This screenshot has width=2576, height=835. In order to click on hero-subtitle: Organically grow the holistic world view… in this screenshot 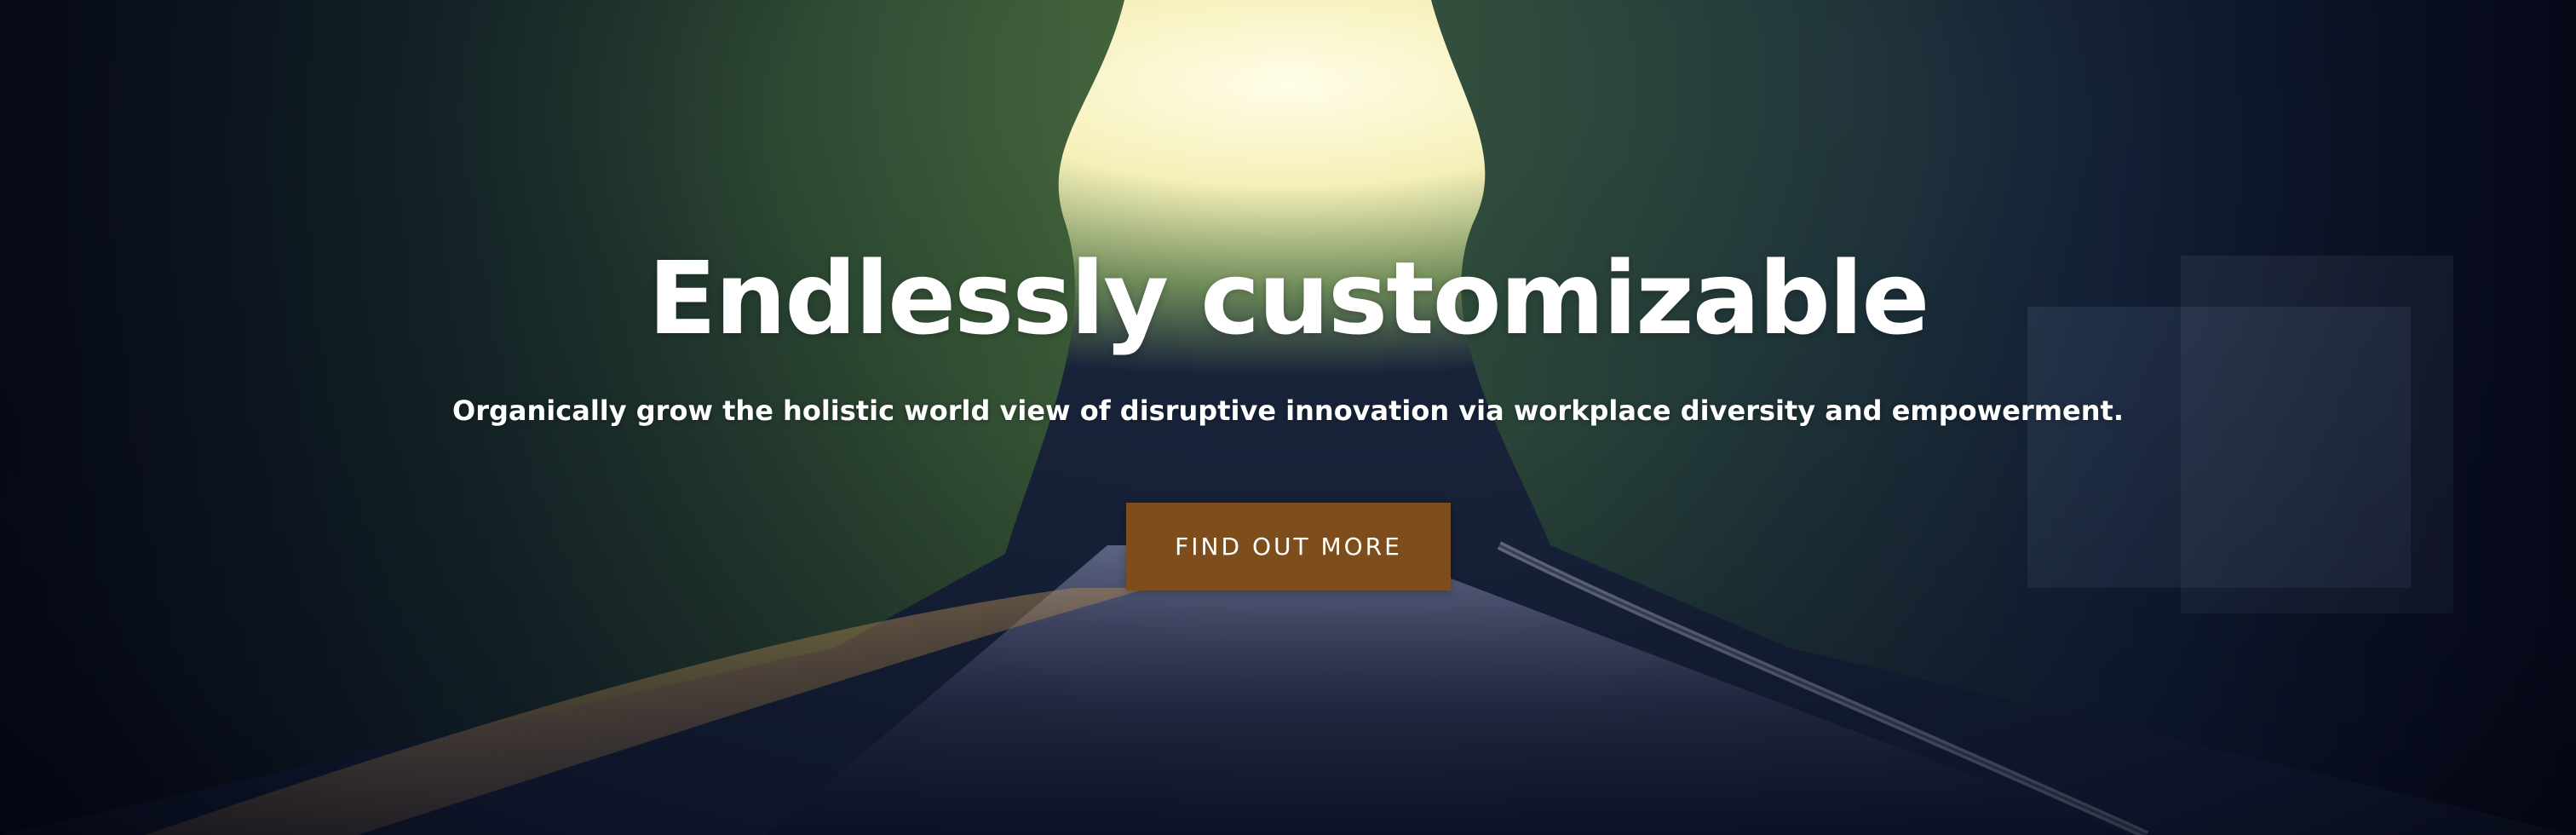, I will do `click(1288, 410)`.